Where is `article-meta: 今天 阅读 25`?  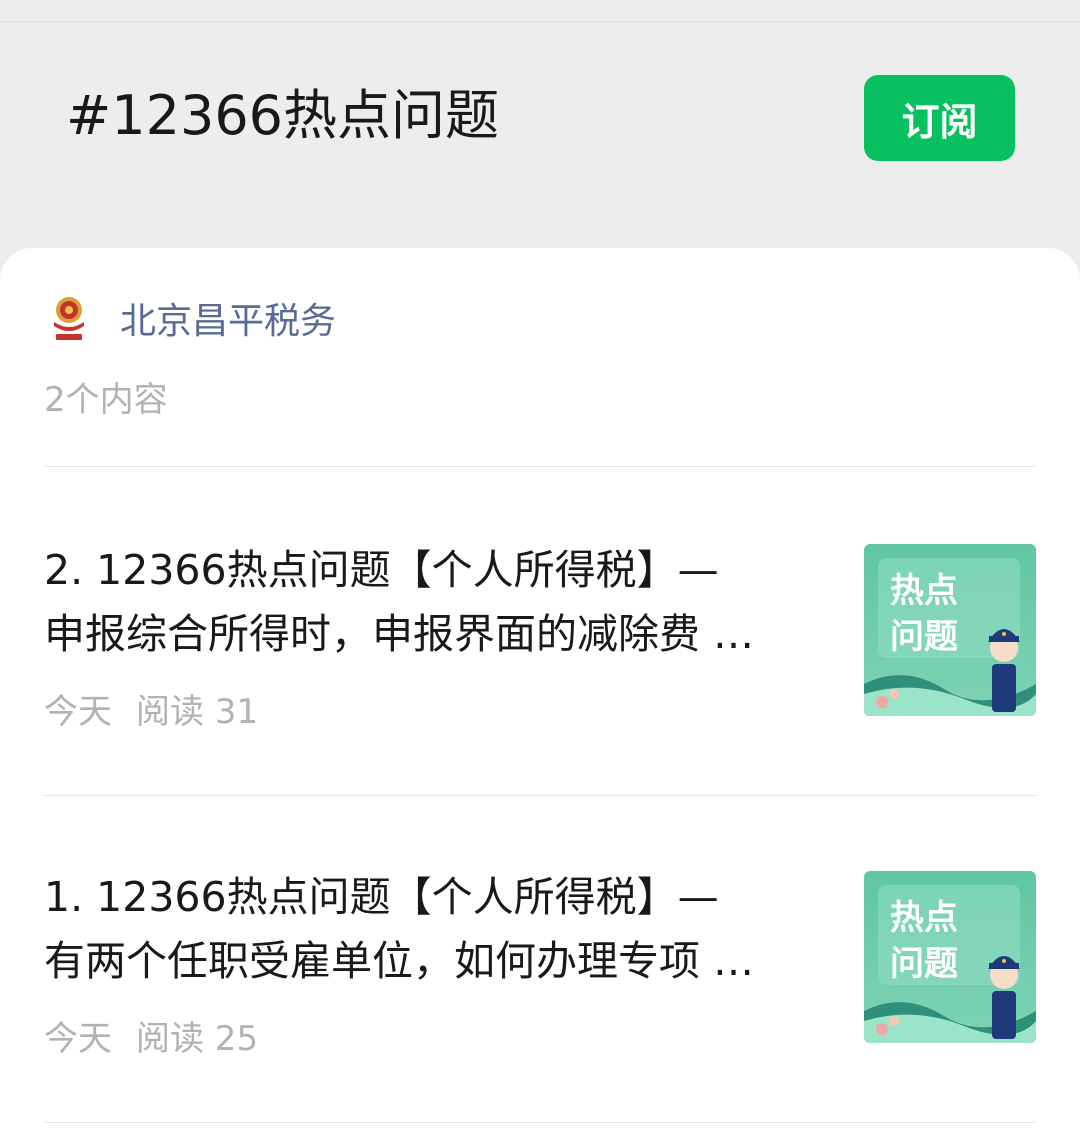
article-meta: 今天 阅读 25 is located at coordinates (163, 1035).